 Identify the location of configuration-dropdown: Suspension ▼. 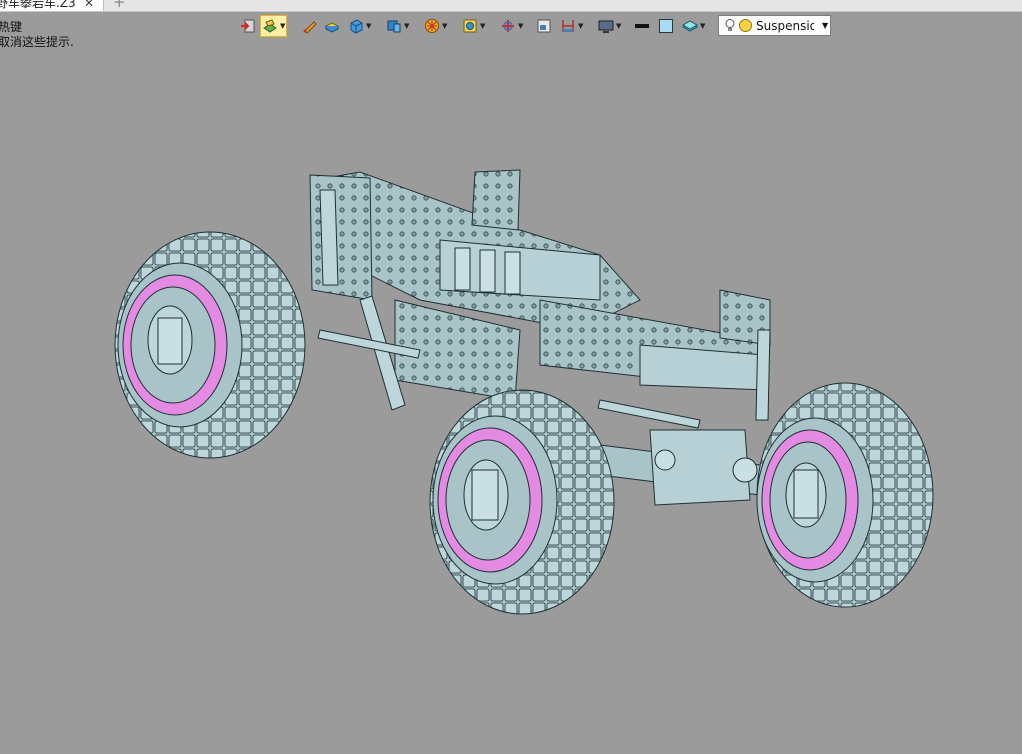
(774, 25).